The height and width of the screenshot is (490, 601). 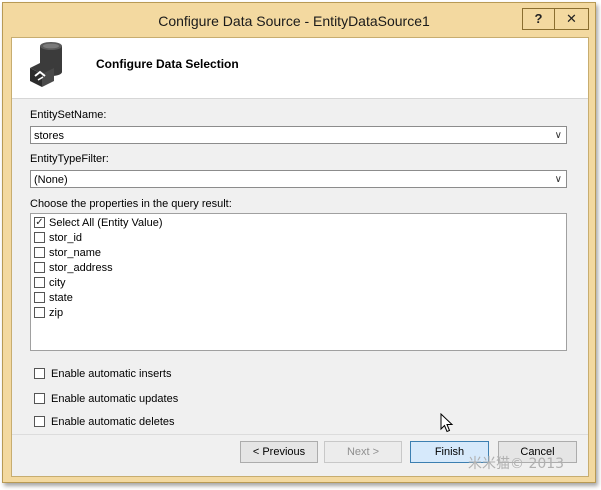 I want to click on entity-type-filter-label: EntityTypeFilter:, so click(x=69, y=159).